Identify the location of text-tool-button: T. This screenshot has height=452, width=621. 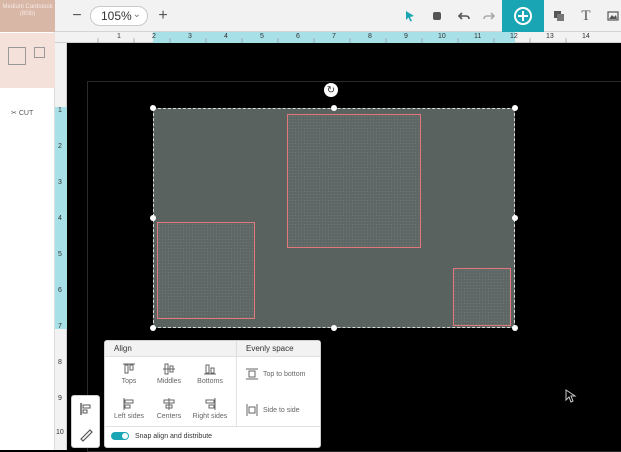
(586, 16).